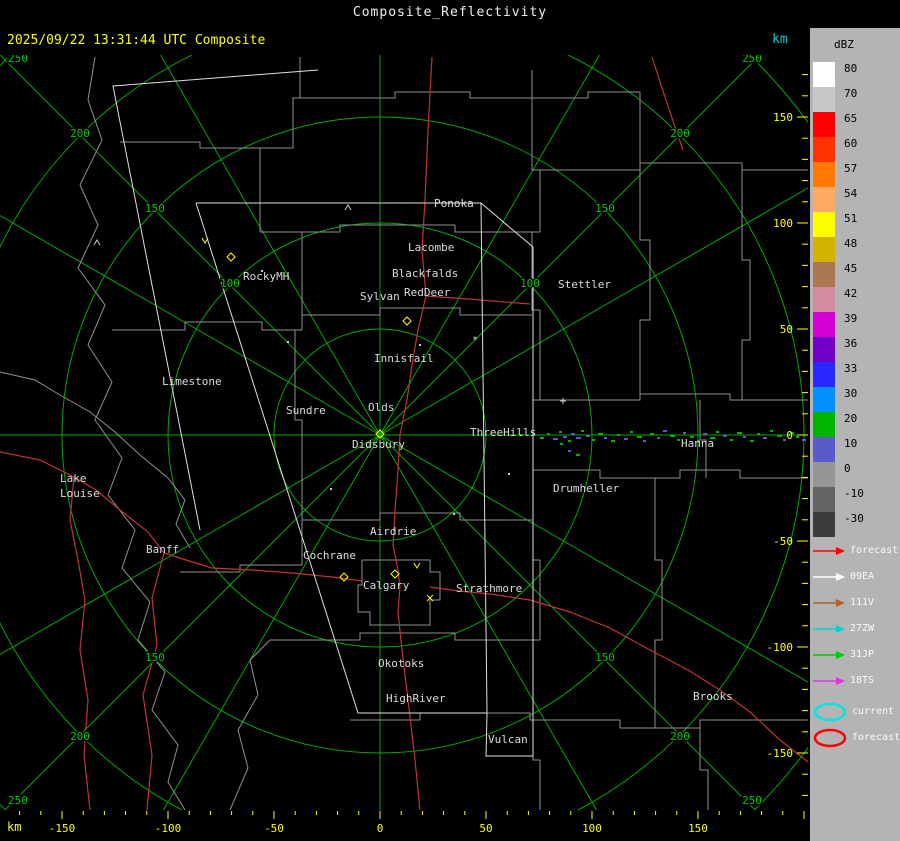 The width and height of the screenshot is (900, 841). I want to click on city-label: Drumheller, so click(586, 488).